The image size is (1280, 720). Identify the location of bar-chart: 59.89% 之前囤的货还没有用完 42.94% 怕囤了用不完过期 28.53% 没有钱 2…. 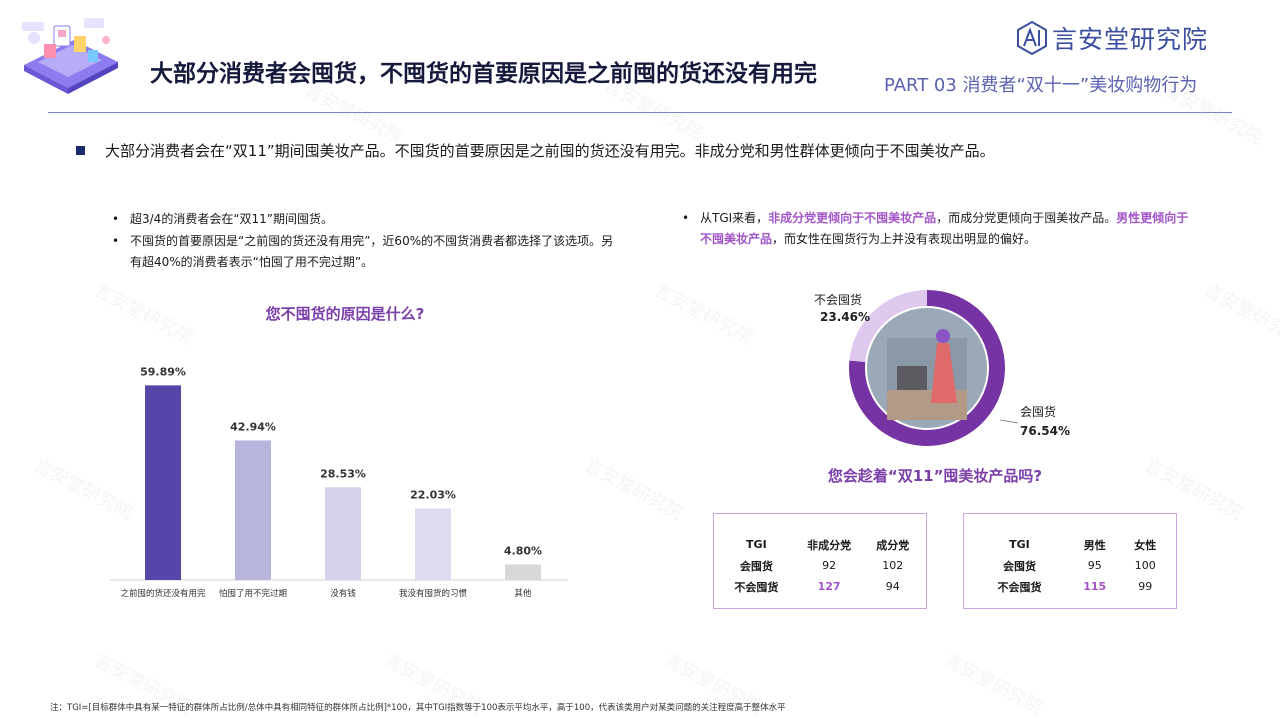
(339, 482).